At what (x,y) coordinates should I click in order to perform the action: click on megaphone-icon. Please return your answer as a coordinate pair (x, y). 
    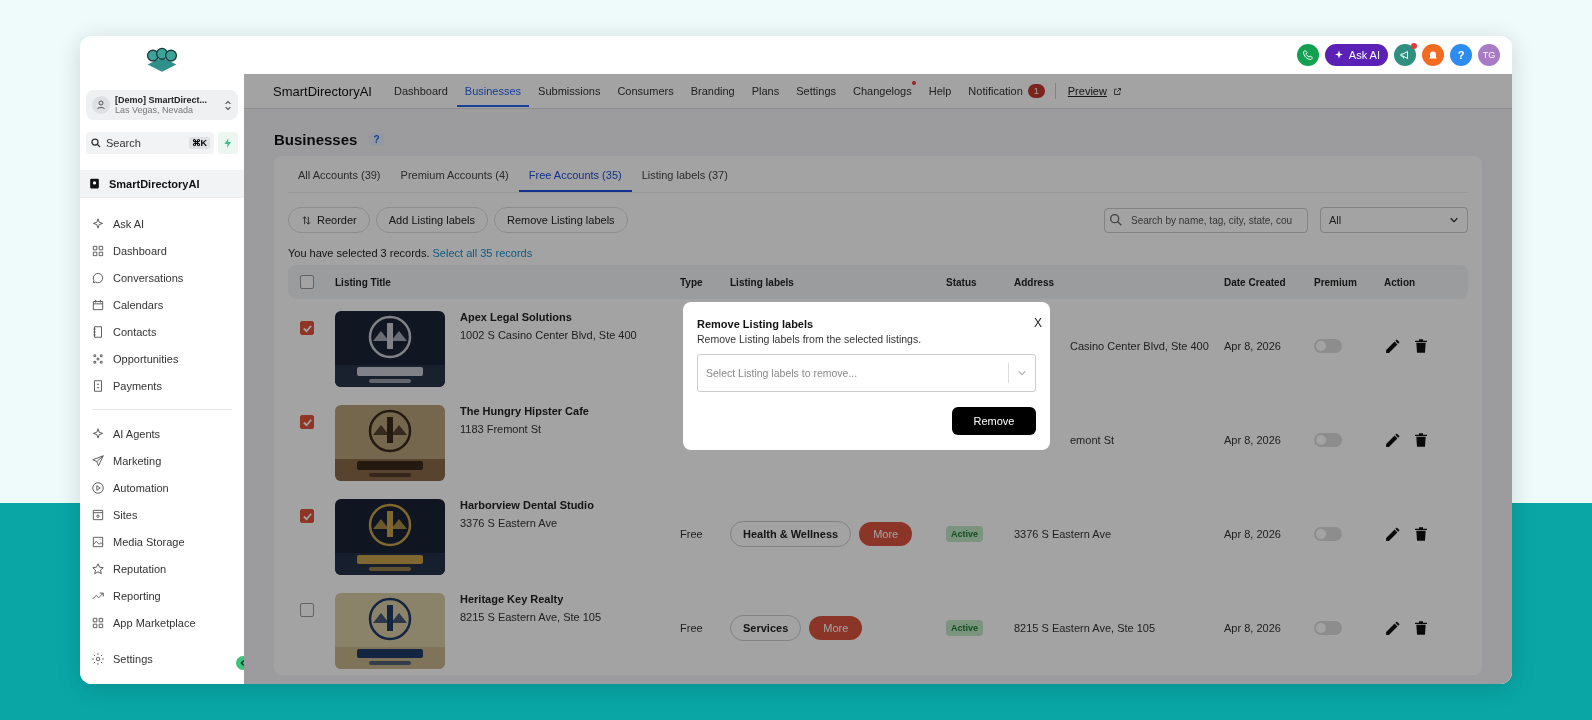
    Looking at the image, I should click on (1405, 55).